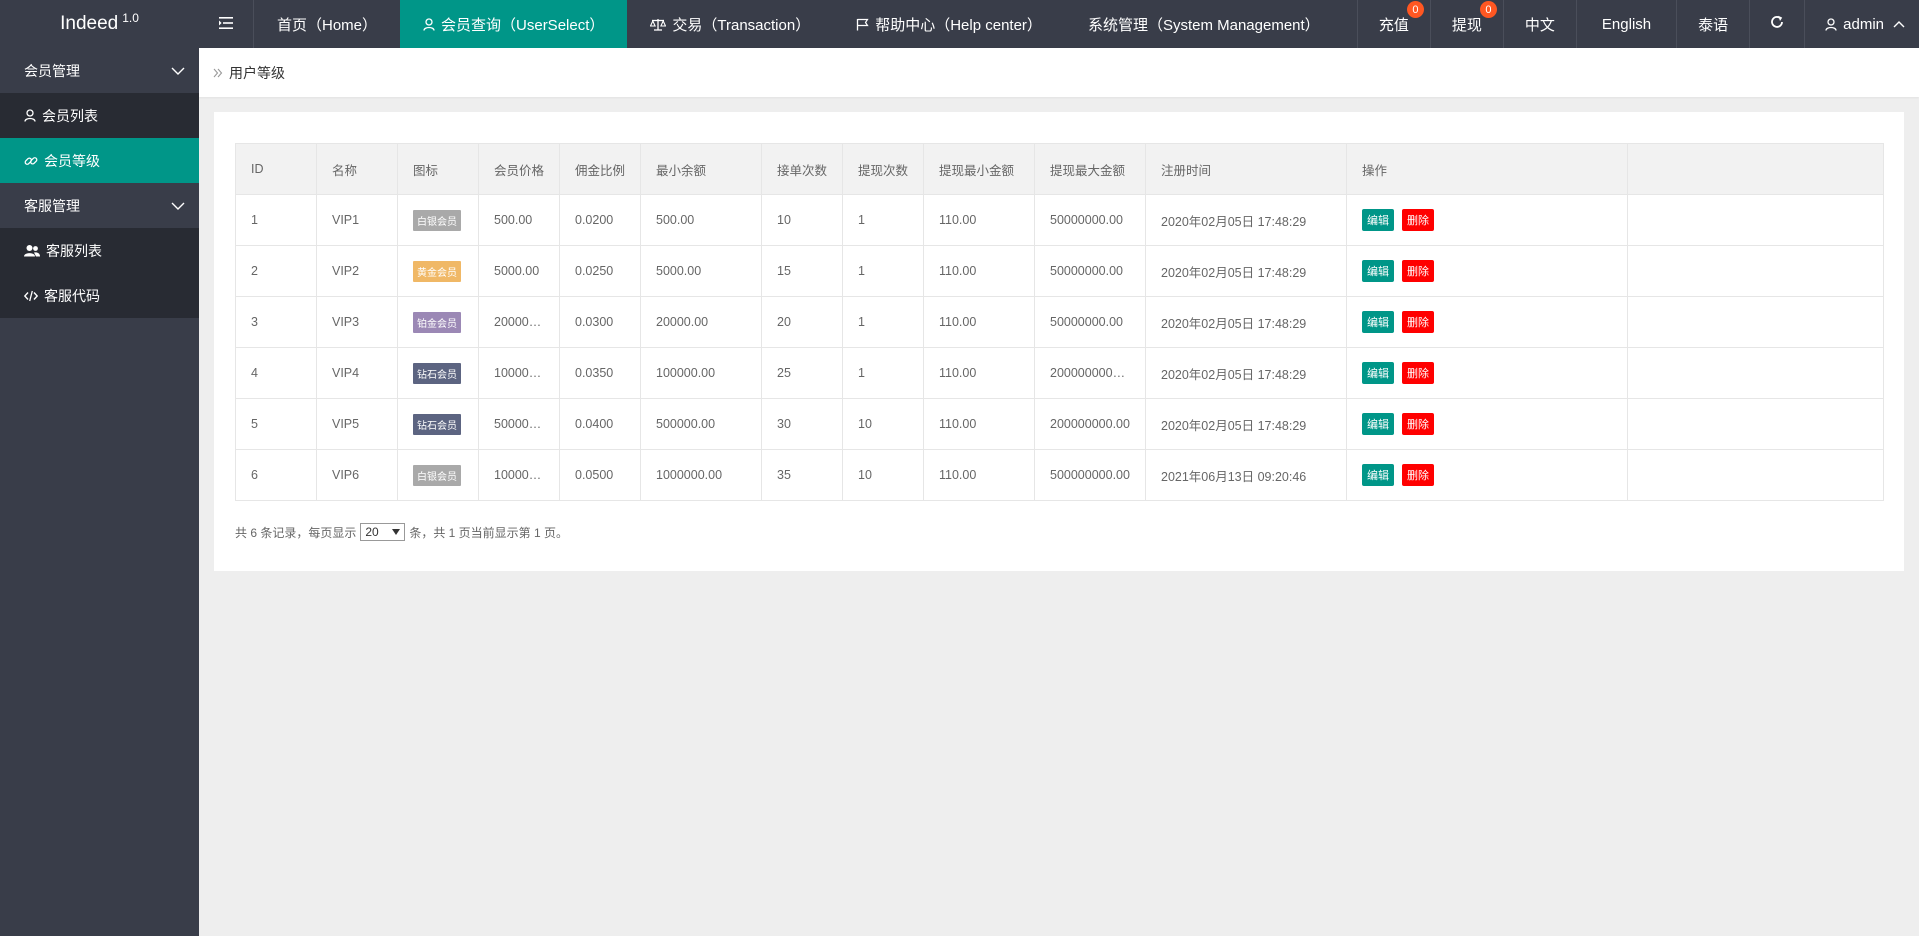 The width and height of the screenshot is (1919, 936). I want to click on column-header: 佣金比例, so click(600, 169).